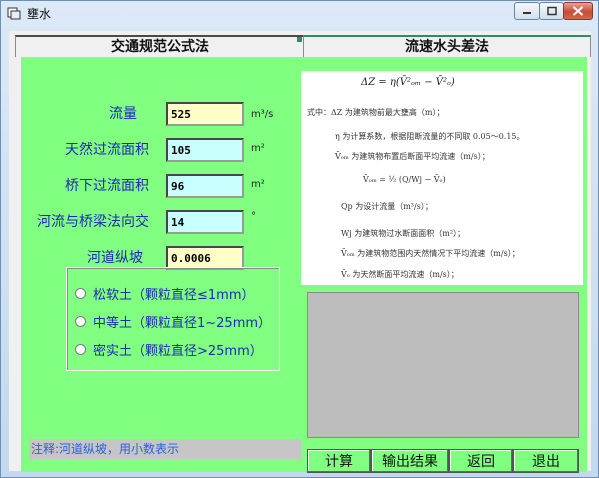 This screenshot has height=478, width=599. I want to click on flow-unit: m³/s, so click(262, 114).